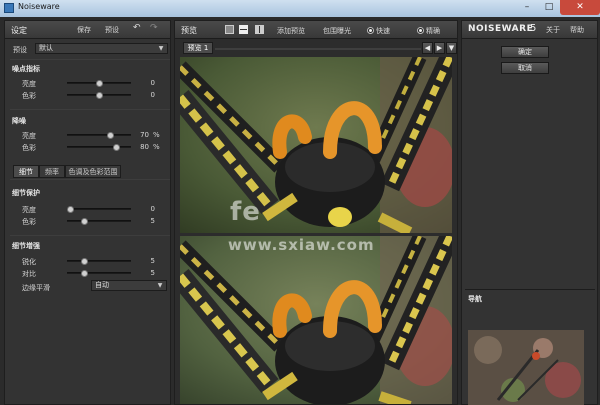 The height and width of the screenshot is (405, 600). Describe the element at coordinates (549, 7) in the screenshot. I see `maximize-button: □` at that location.